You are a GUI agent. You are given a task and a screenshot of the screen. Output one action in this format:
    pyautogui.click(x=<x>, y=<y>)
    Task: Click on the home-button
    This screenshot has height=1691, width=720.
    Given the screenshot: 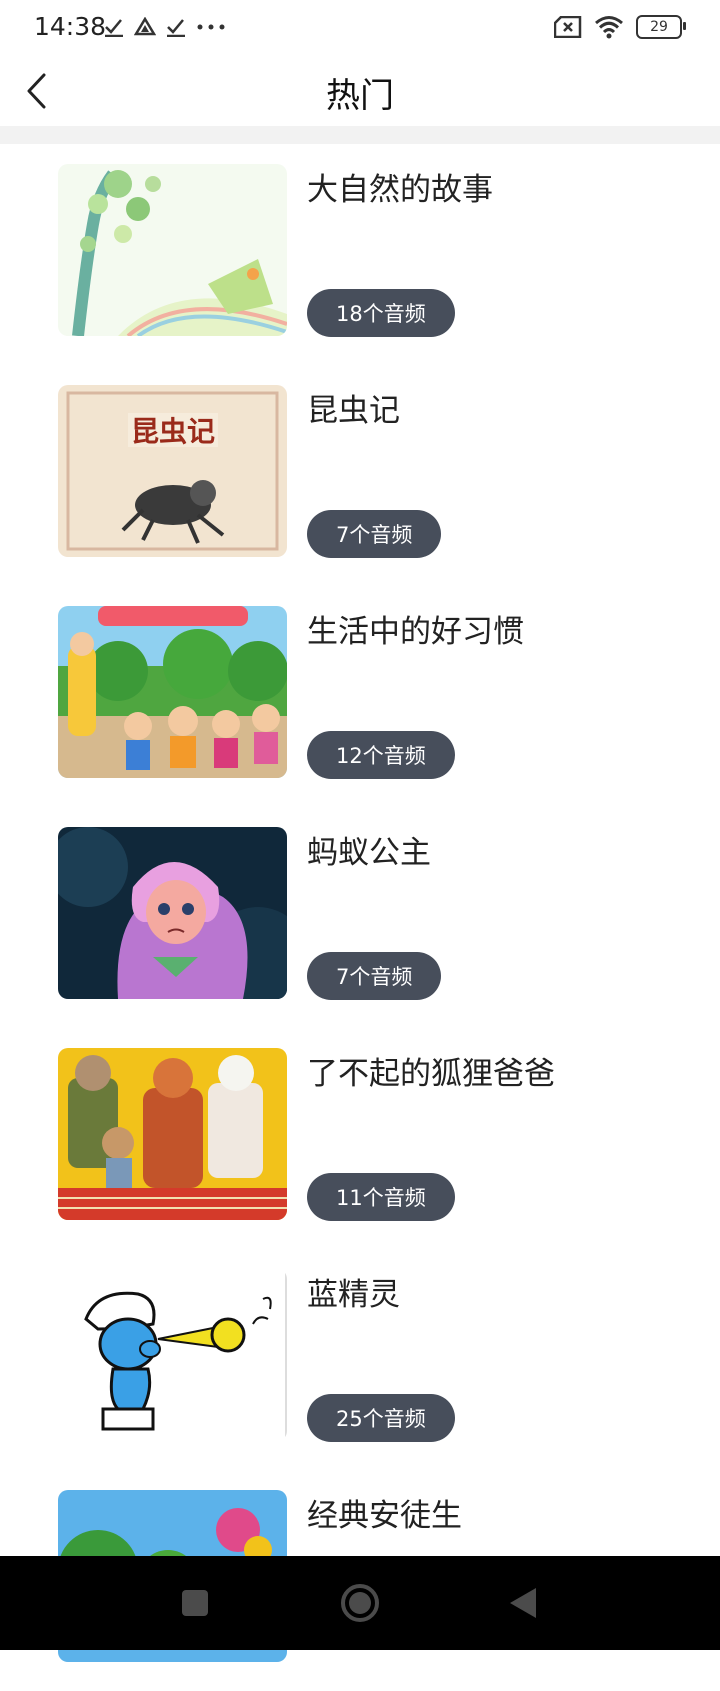 What is the action you would take?
    pyautogui.click(x=360, y=1603)
    